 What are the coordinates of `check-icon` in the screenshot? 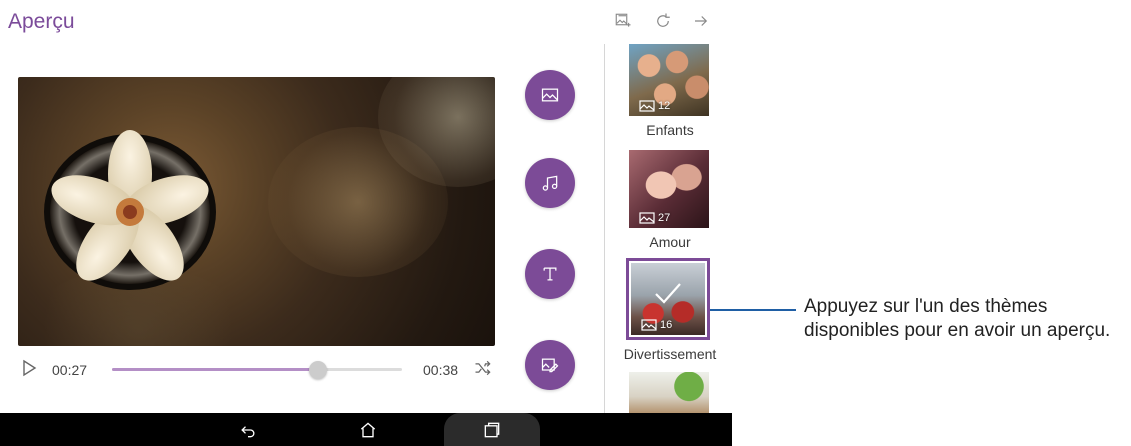 It's located at (668, 293).